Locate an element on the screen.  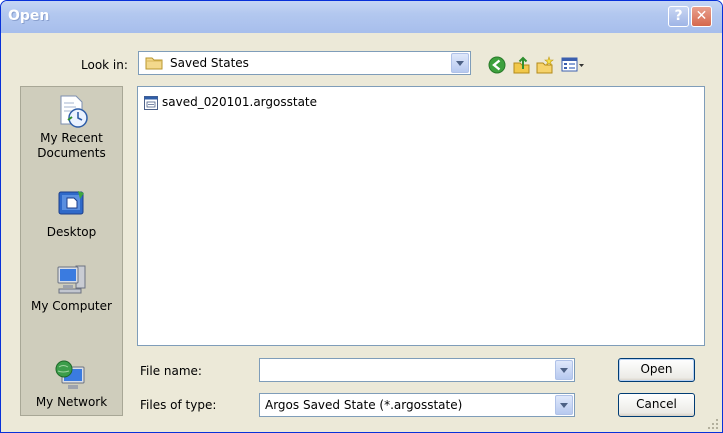
cancel-button: Cancel is located at coordinates (656, 405).